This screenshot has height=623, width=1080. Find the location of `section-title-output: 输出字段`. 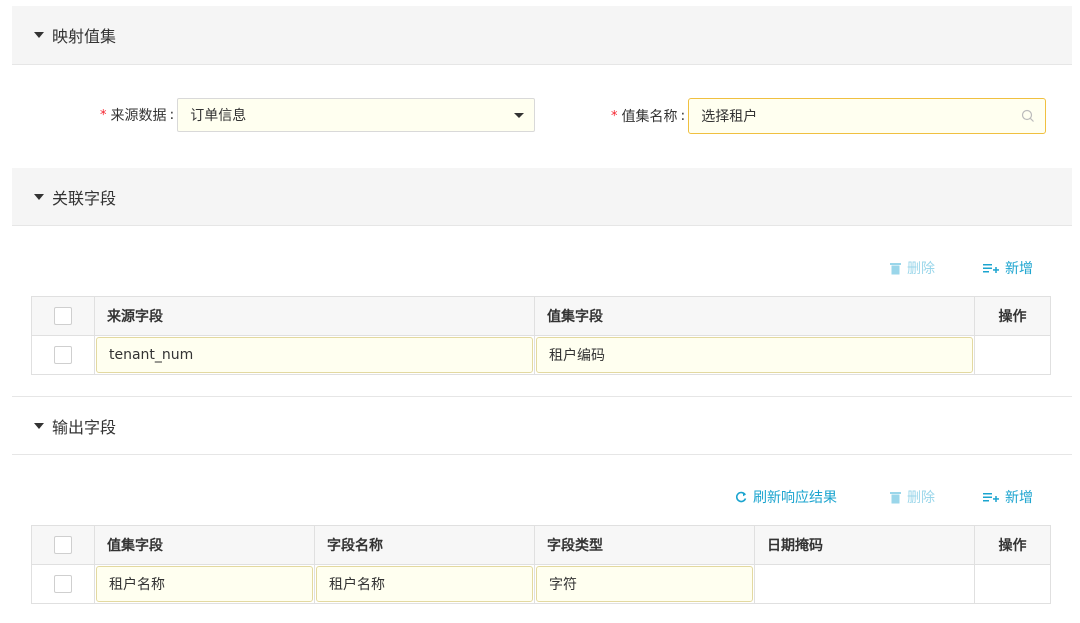

section-title-output: 输出字段 is located at coordinates (84, 427).